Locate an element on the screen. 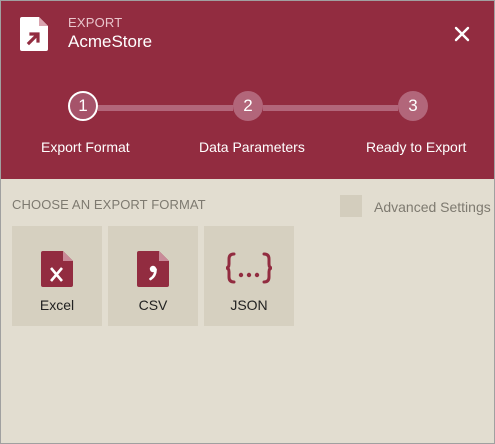  step-2-label: Data Parameters is located at coordinates (252, 147).